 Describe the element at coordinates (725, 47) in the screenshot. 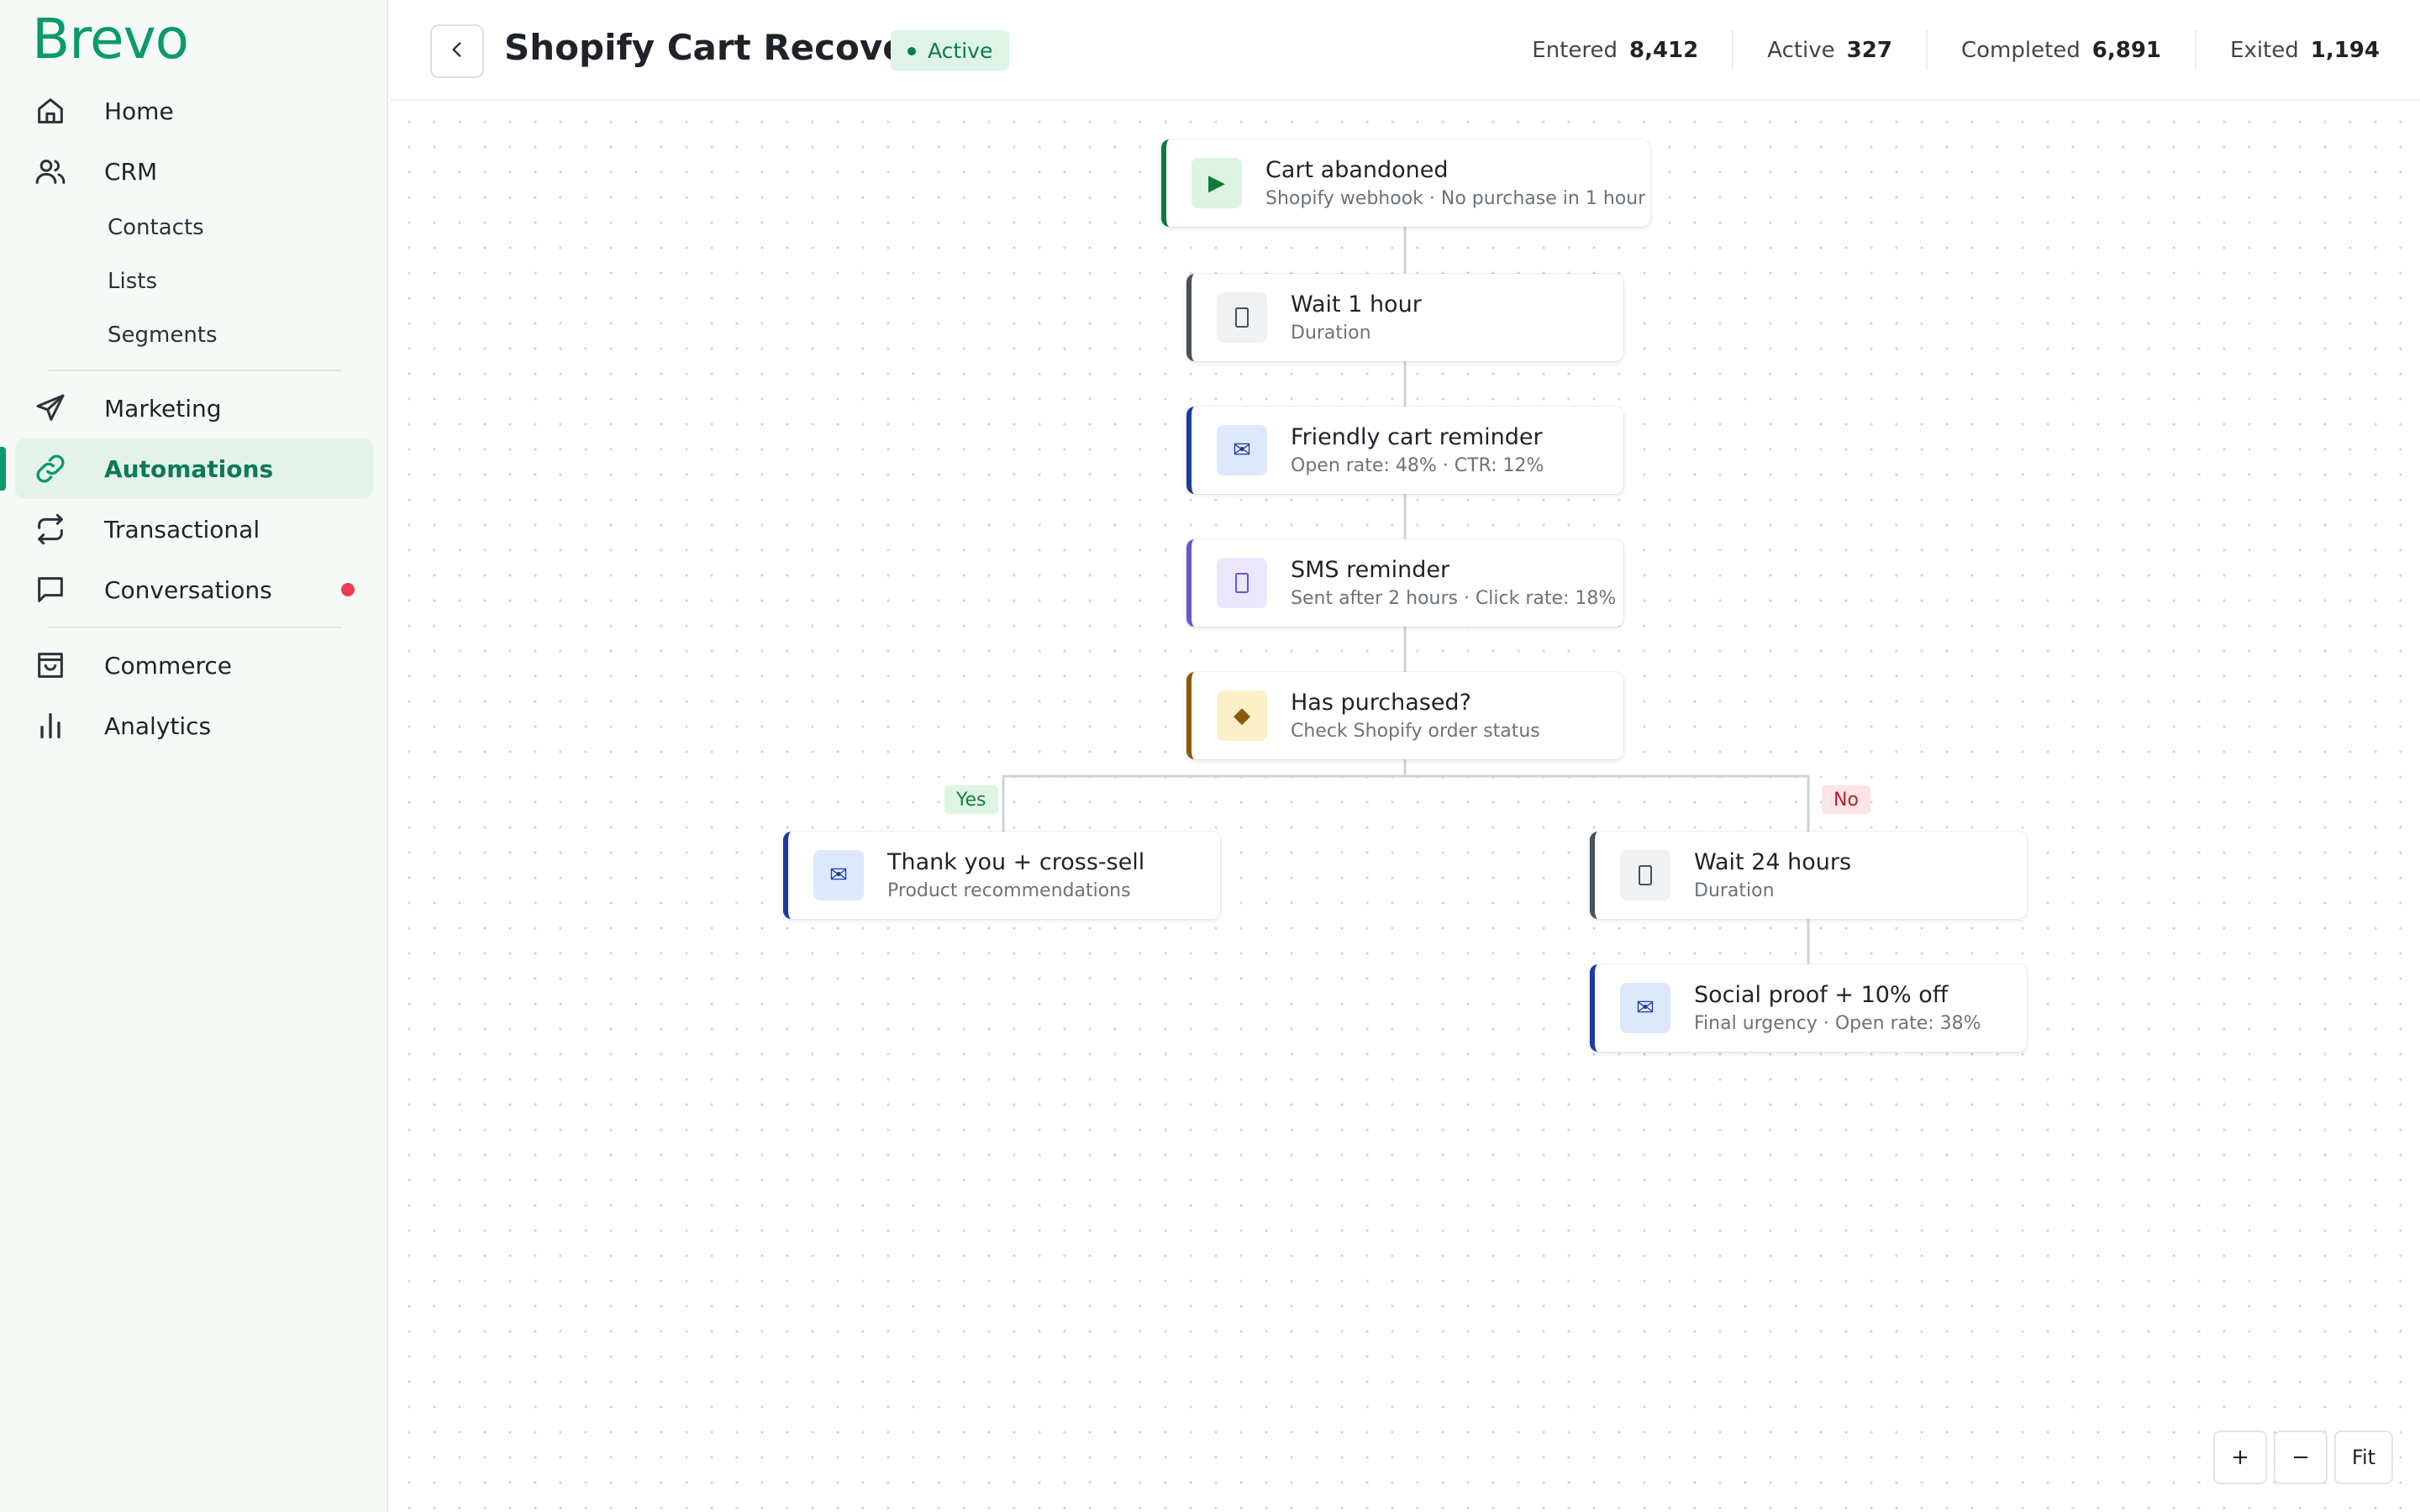

I see `page-title: Shopify Cart Recovery` at that location.